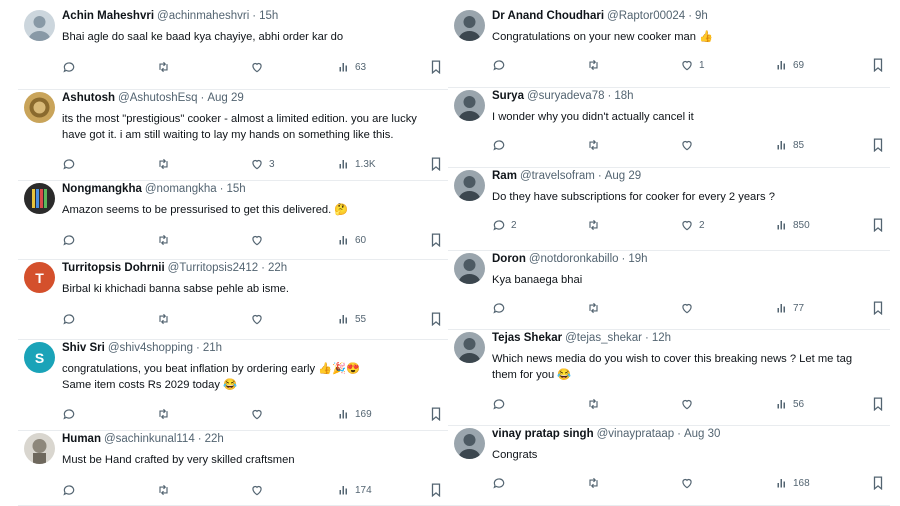 The height and width of the screenshot is (506, 900). Describe the element at coordinates (527, 338) in the screenshot. I see `display-name: Tejas Shekar` at that location.